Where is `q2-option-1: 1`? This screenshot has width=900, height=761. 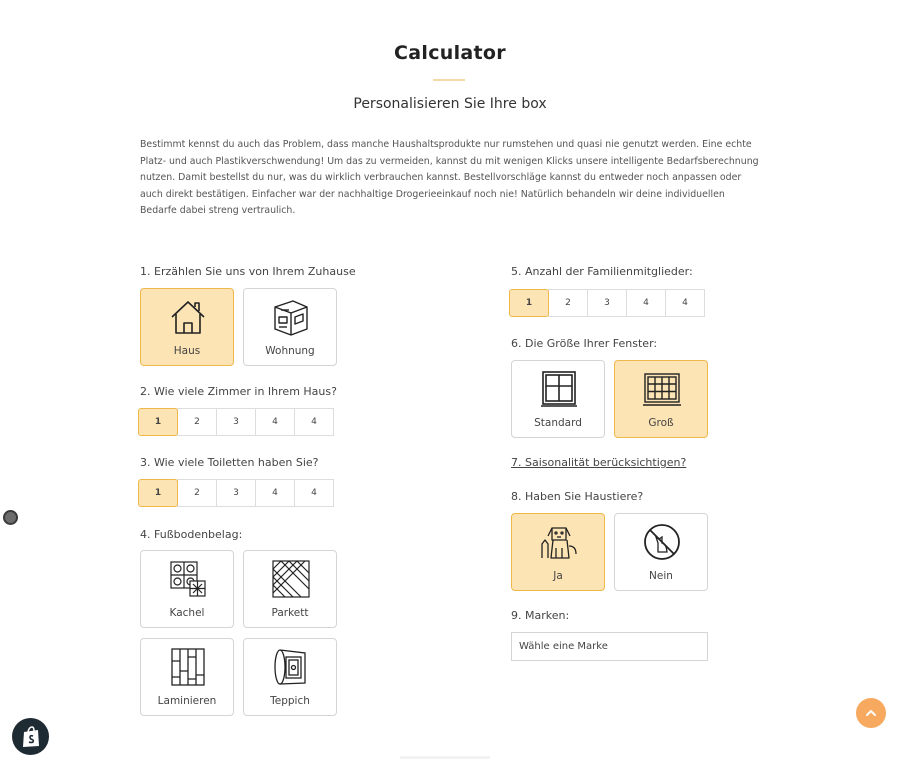 q2-option-1: 1 is located at coordinates (158, 422).